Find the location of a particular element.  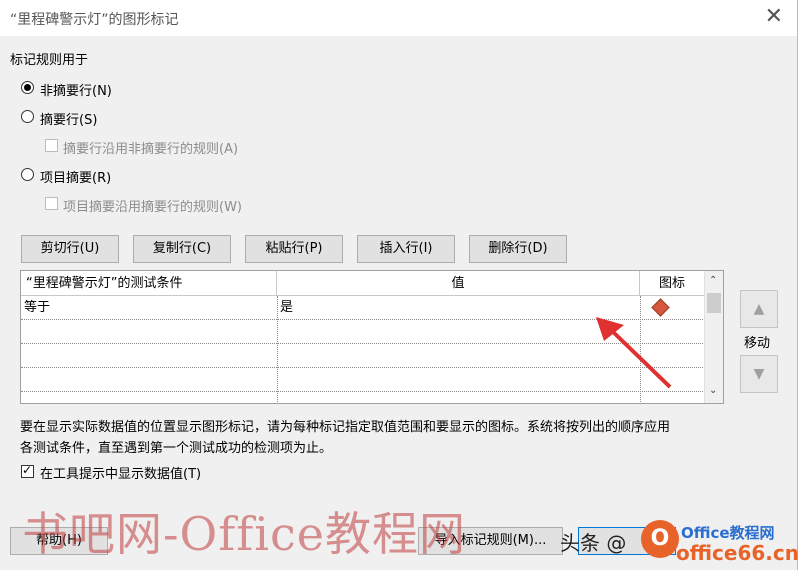

radio-project-summary is located at coordinates (27, 174).